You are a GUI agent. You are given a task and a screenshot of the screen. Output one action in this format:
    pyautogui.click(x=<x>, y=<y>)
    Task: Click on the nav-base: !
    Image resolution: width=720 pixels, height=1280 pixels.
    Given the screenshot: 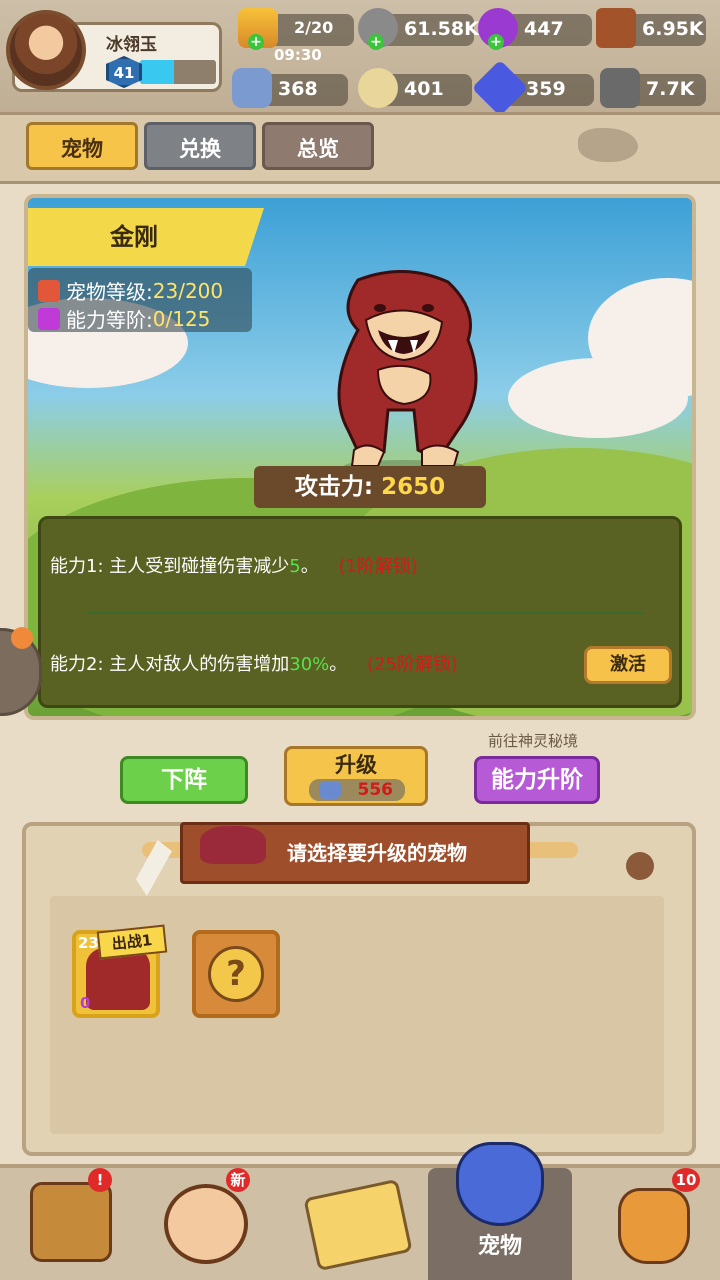 What is the action you would take?
    pyautogui.click(x=72, y=1224)
    